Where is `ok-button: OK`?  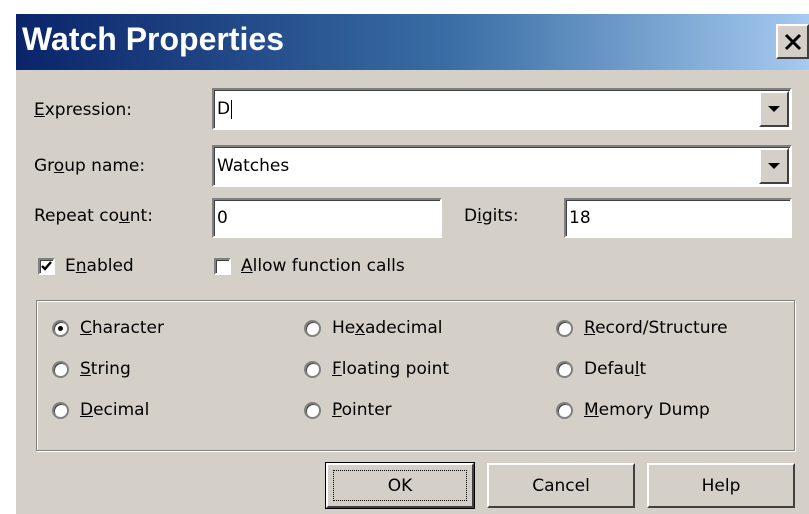 ok-button: OK is located at coordinates (400, 485).